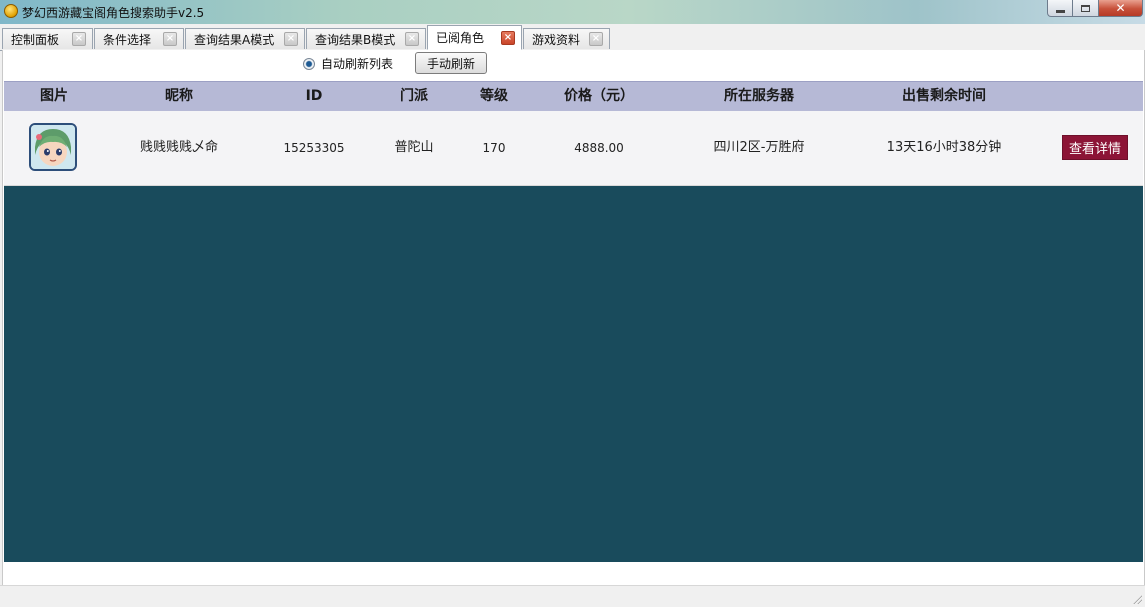 This screenshot has width=1145, height=607. I want to click on view-details-button: 查看详情, so click(1095, 147).